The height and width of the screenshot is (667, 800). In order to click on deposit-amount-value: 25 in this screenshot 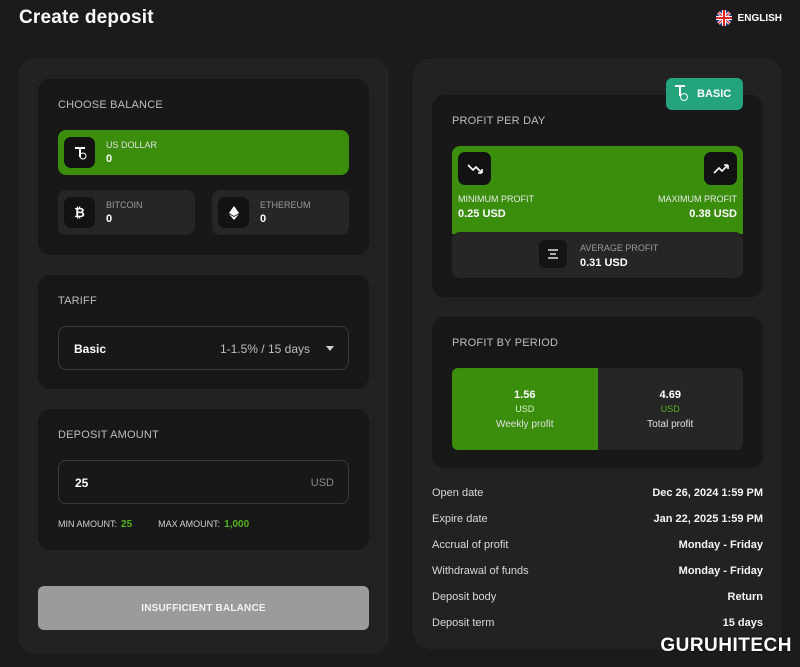, I will do `click(82, 483)`.